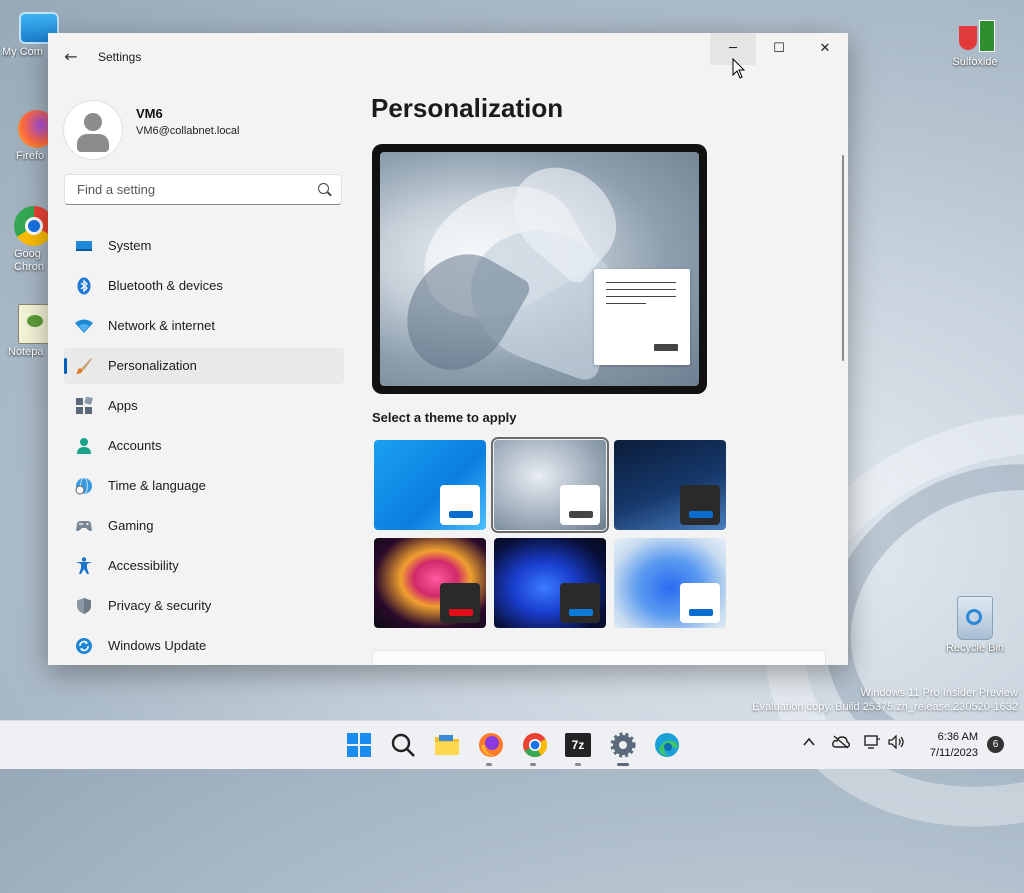 The image size is (1024, 893). Describe the element at coordinates (130, 245) in the screenshot. I see `sidebar-item-label: System` at that location.